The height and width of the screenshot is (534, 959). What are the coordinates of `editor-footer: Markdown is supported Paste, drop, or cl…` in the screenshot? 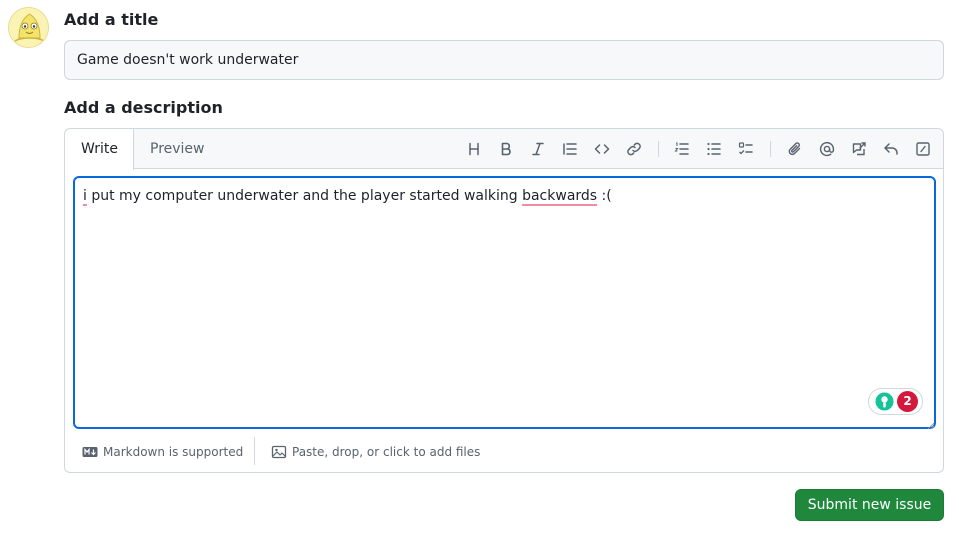 It's located at (504, 452).